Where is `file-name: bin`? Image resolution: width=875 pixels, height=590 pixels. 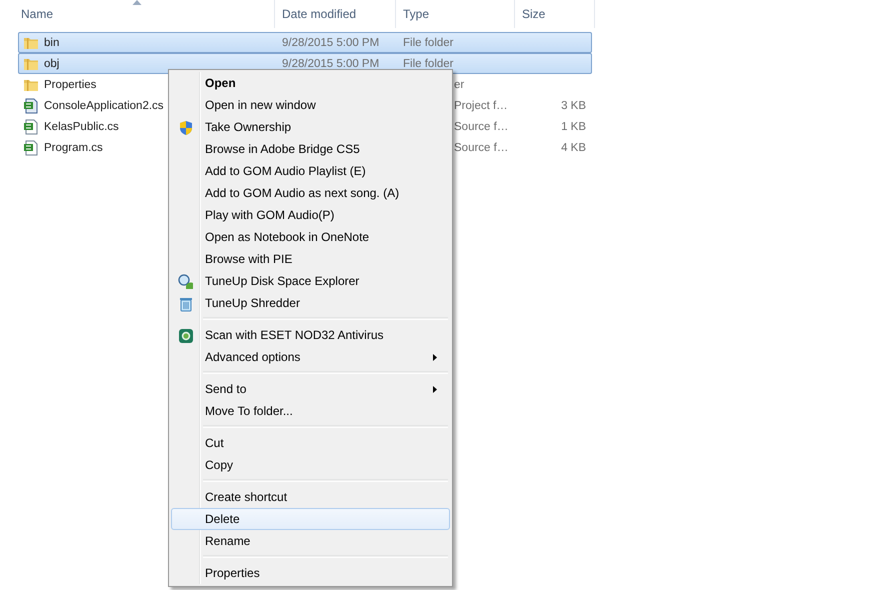 file-name: bin is located at coordinates (52, 42).